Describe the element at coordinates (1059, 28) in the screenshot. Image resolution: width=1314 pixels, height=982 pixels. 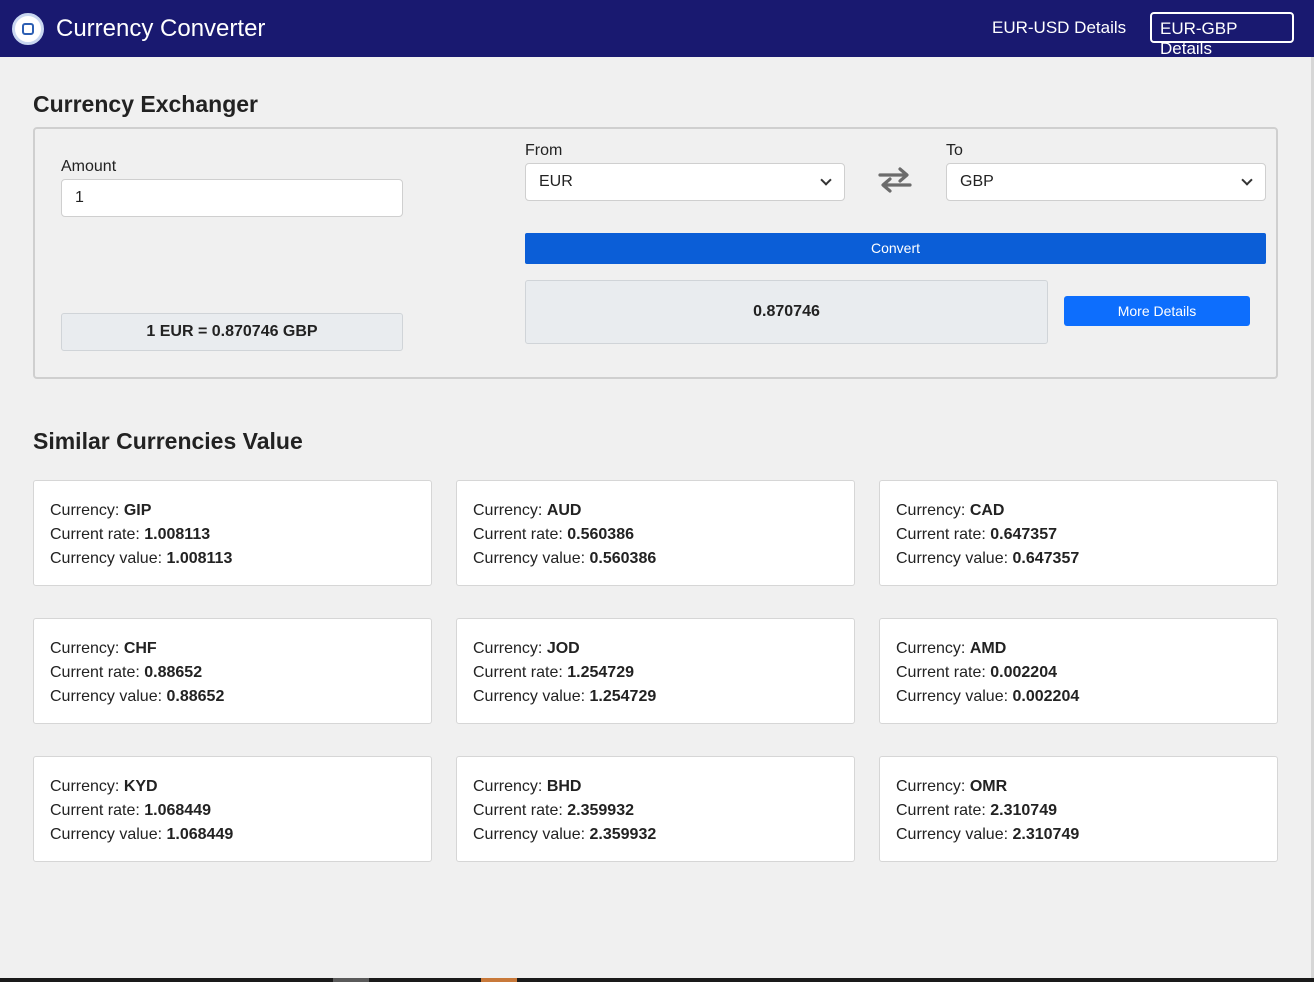
I see `nav-eur-usd-details: EUR-USD Details` at that location.